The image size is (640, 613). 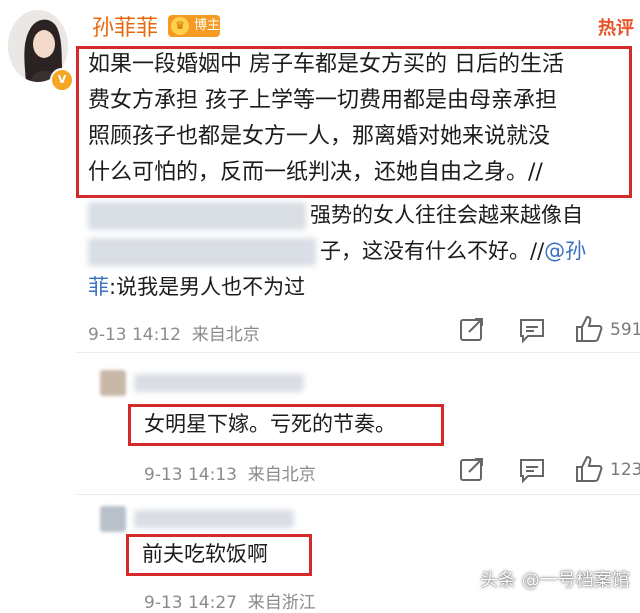 What do you see at coordinates (134, 335) in the screenshot?
I see `comment-time-value: 9-13 14:12` at bounding box center [134, 335].